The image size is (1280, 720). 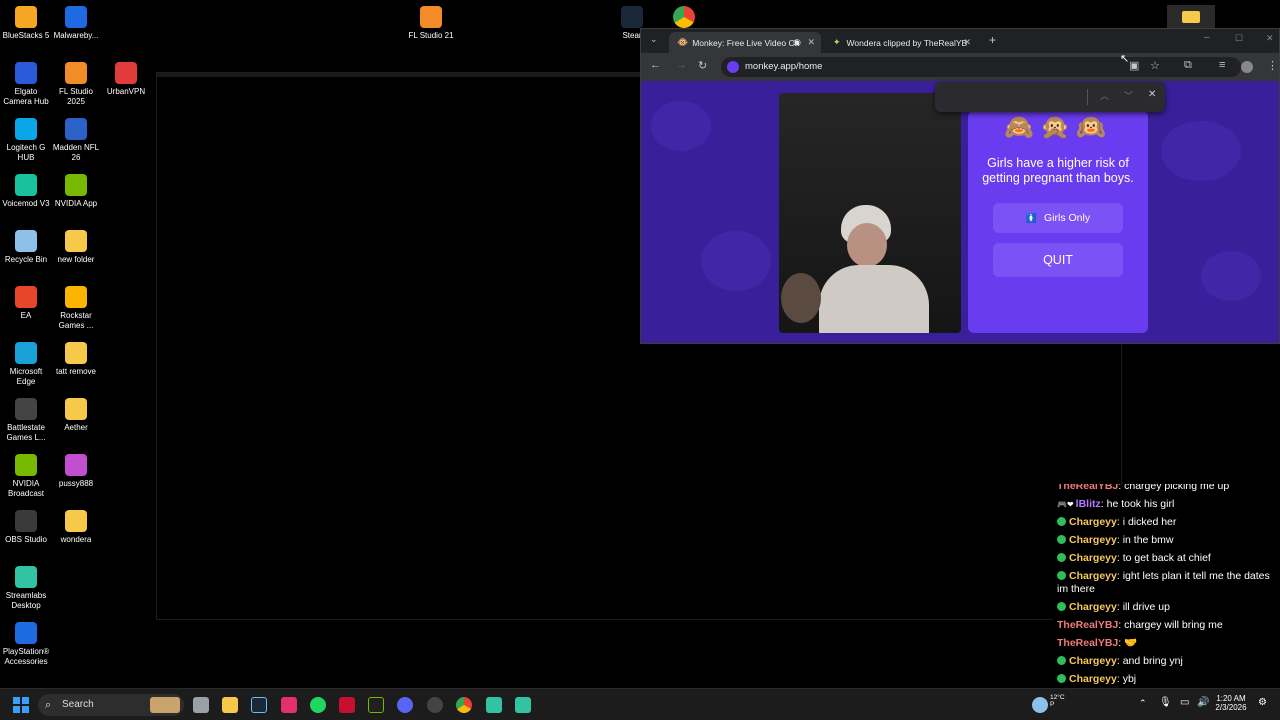 I want to click on news-app-icon, so click(x=347, y=705).